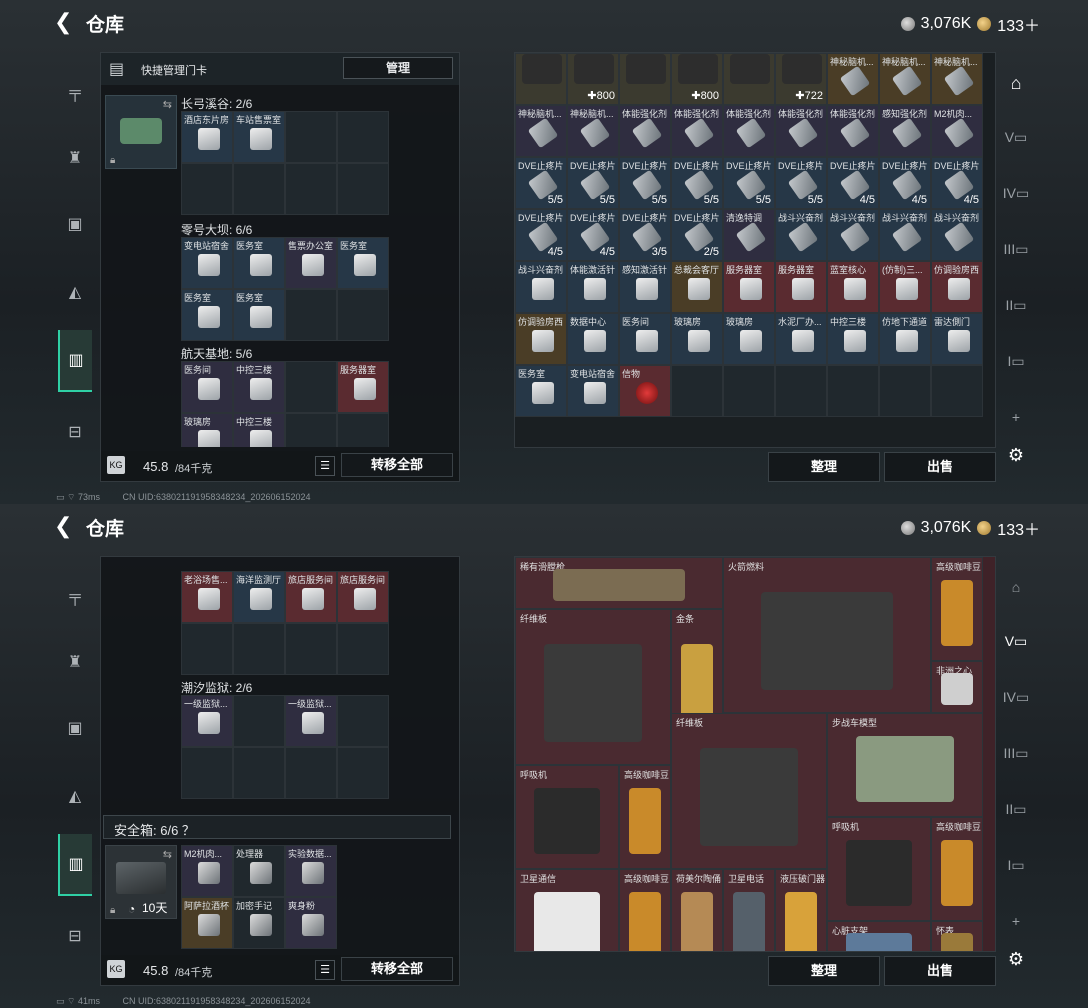  I want to click on settings-gear-icon: ⚙, so click(1016, 455).